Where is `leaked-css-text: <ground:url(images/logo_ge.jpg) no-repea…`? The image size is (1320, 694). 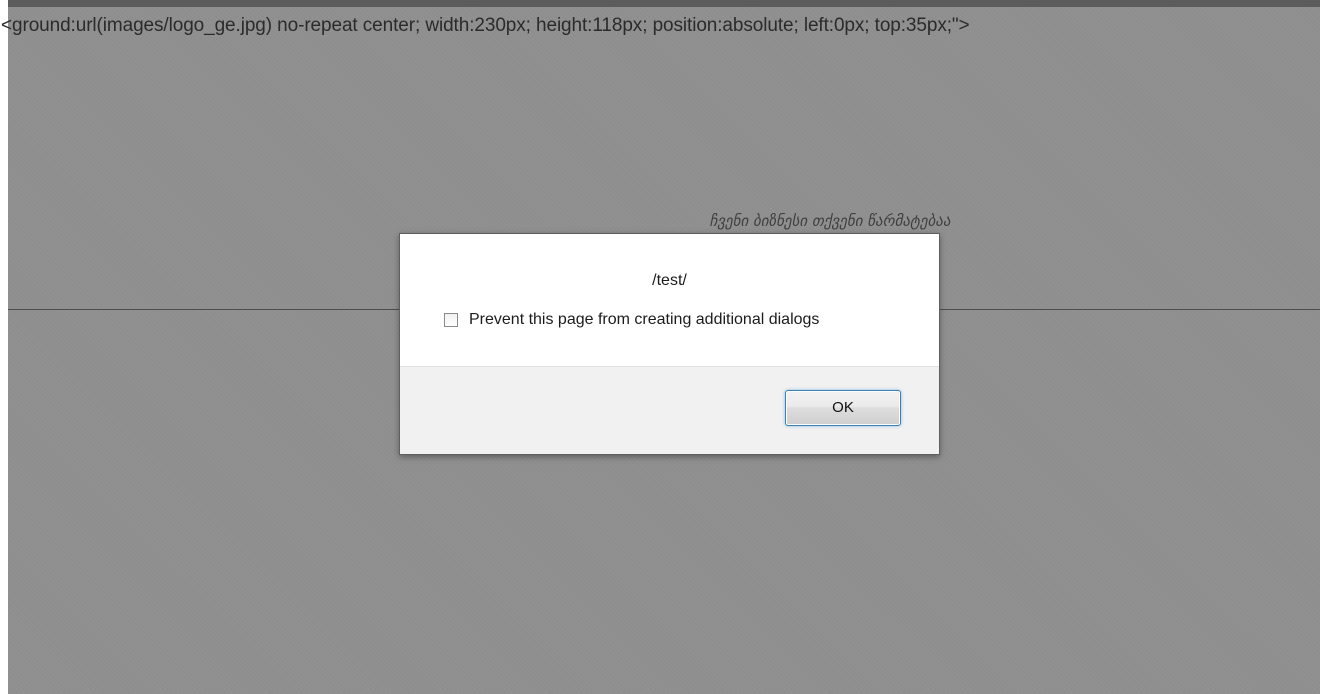
leaked-css-text: <ground:url(images/logo_ge.jpg) no-repea… is located at coordinates (485, 25).